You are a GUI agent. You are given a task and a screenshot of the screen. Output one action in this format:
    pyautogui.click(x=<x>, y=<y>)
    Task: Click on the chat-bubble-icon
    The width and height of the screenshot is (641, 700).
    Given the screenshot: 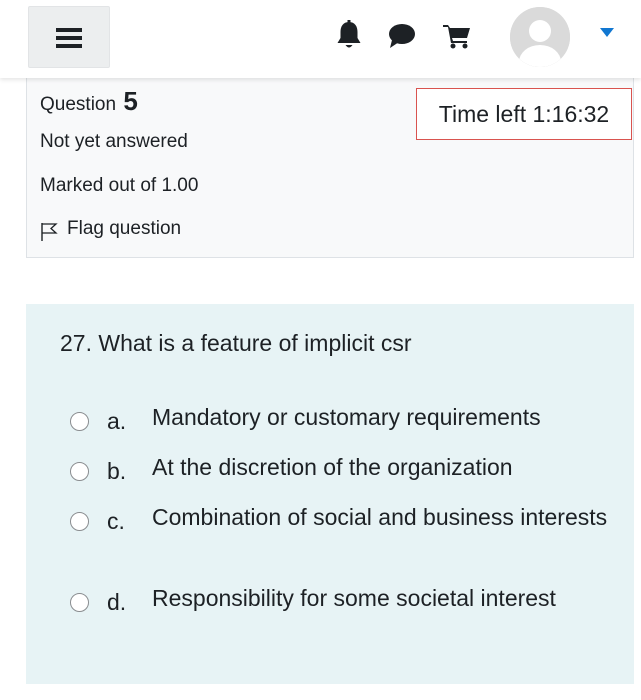 What is the action you would take?
    pyautogui.click(x=402, y=36)
    